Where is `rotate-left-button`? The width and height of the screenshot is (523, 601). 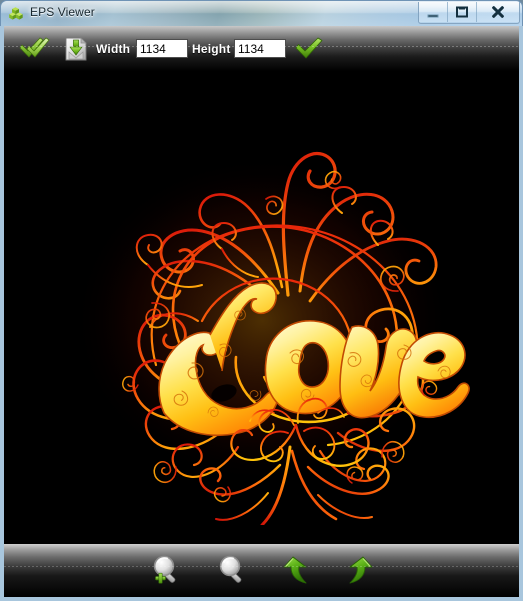 rotate-left-button is located at coordinates (297, 571).